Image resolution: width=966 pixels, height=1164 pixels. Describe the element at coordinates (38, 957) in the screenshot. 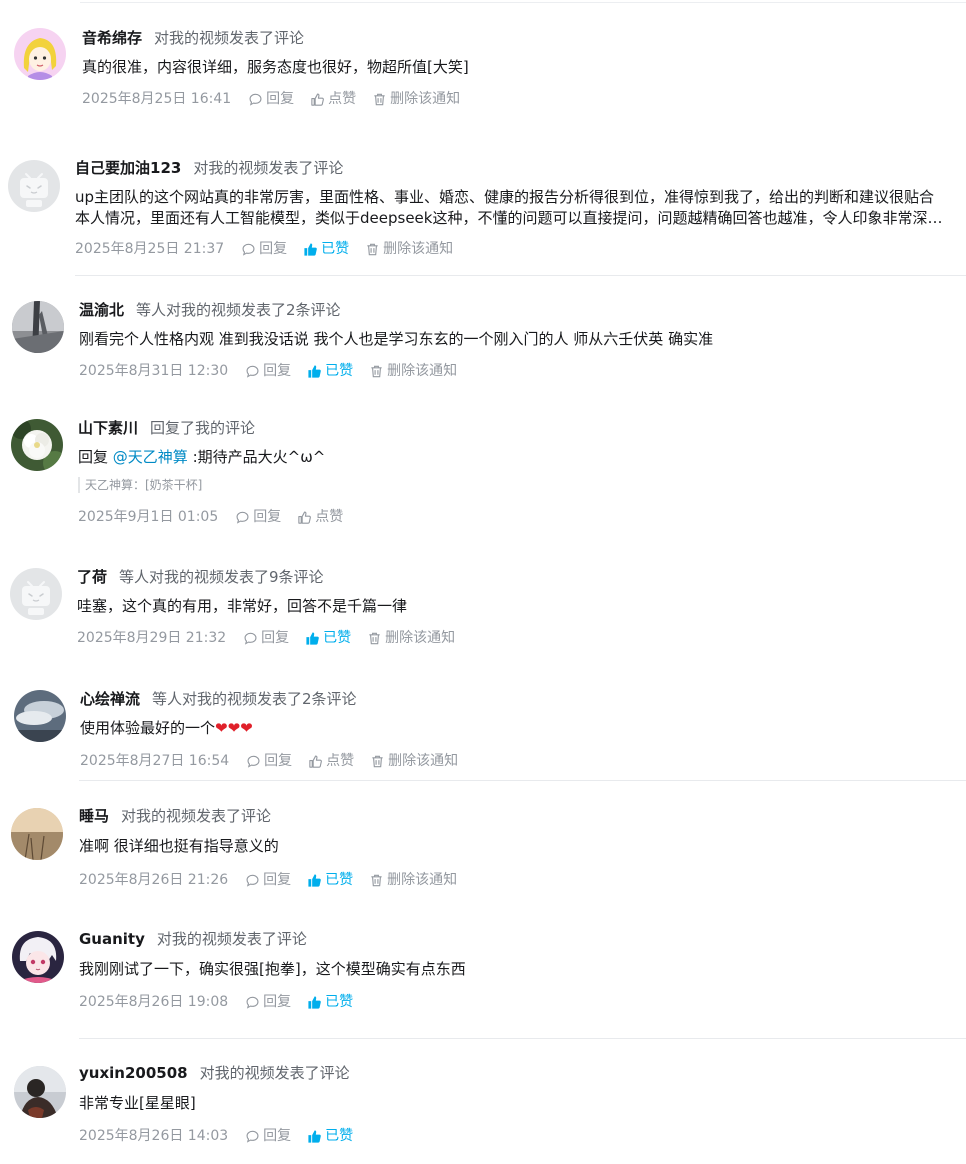

I see `anime-character-avatar` at that location.